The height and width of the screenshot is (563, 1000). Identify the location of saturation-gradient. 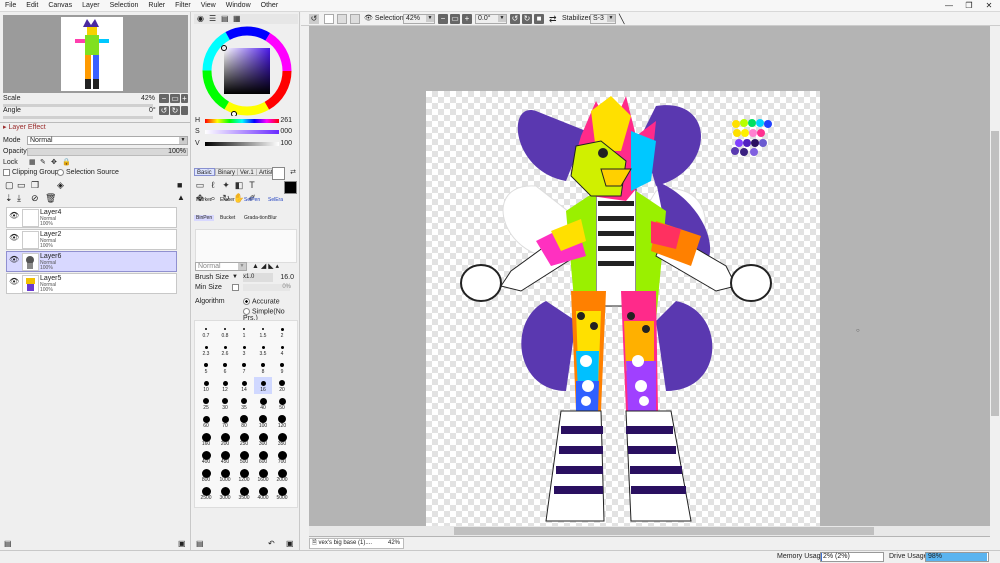
(242, 132).